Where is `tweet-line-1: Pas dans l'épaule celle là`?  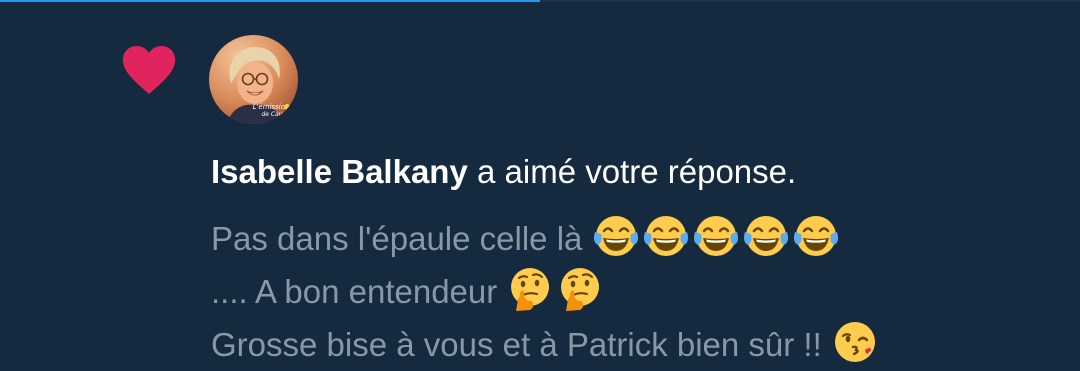 tweet-line-1: Pas dans l'épaule celle là is located at coordinates (546, 238).